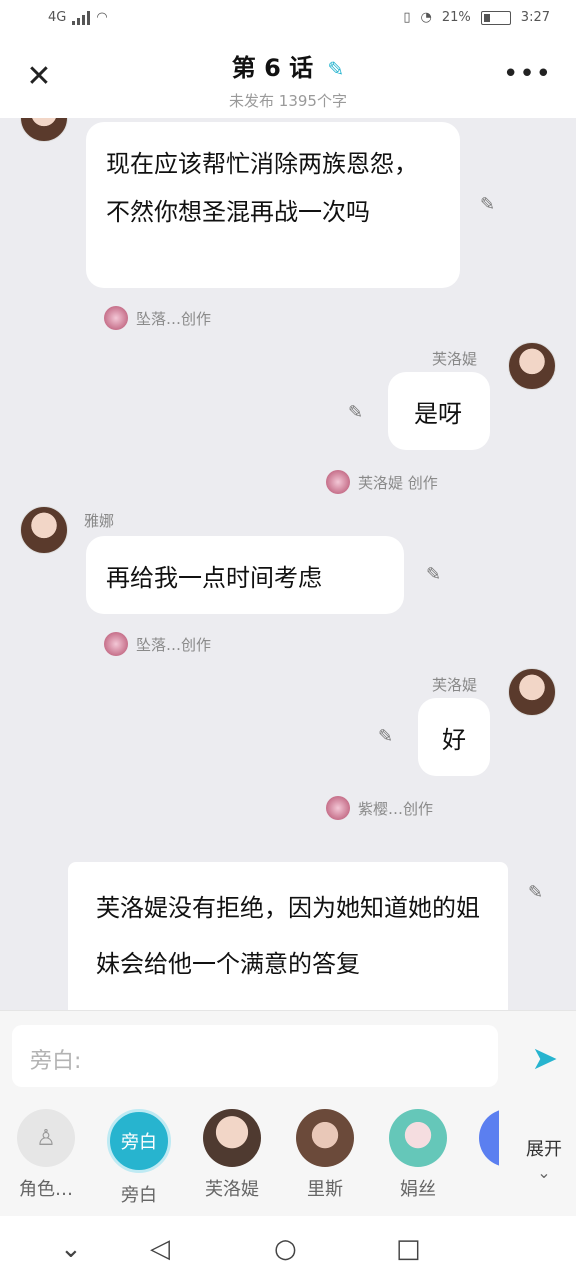 The image size is (576, 1280). I want to click on message-bubble: 是呀, so click(439, 411).